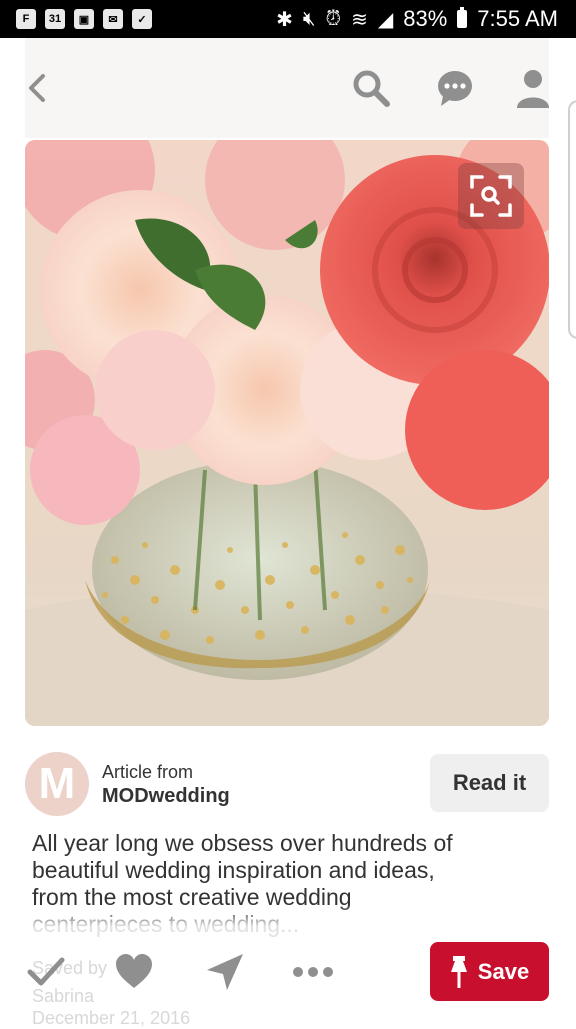  What do you see at coordinates (134, 971) in the screenshot?
I see `heart-icon` at bounding box center [134, 971].